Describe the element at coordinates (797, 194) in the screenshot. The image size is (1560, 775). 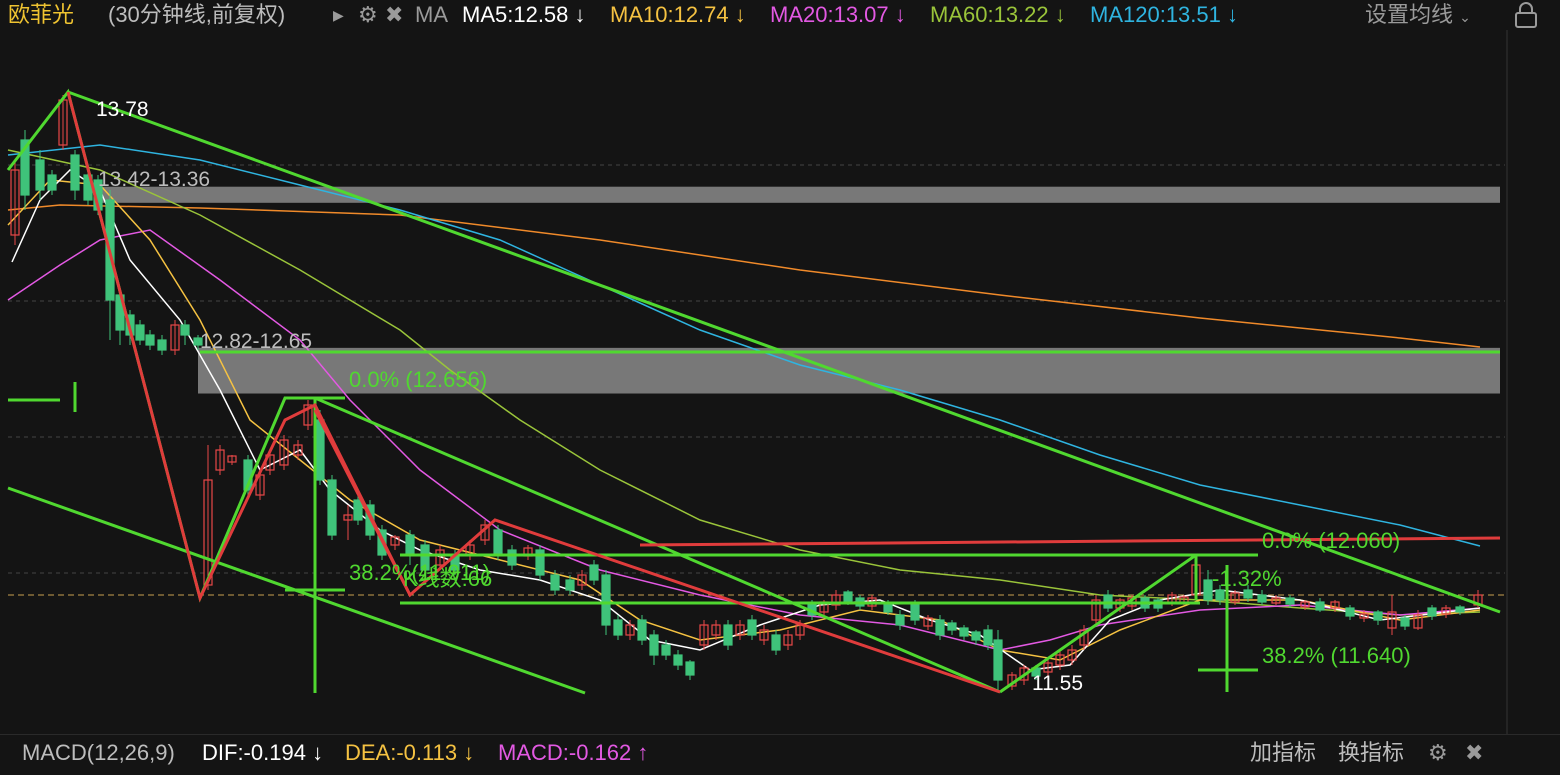
I see `zone-band` at that location.